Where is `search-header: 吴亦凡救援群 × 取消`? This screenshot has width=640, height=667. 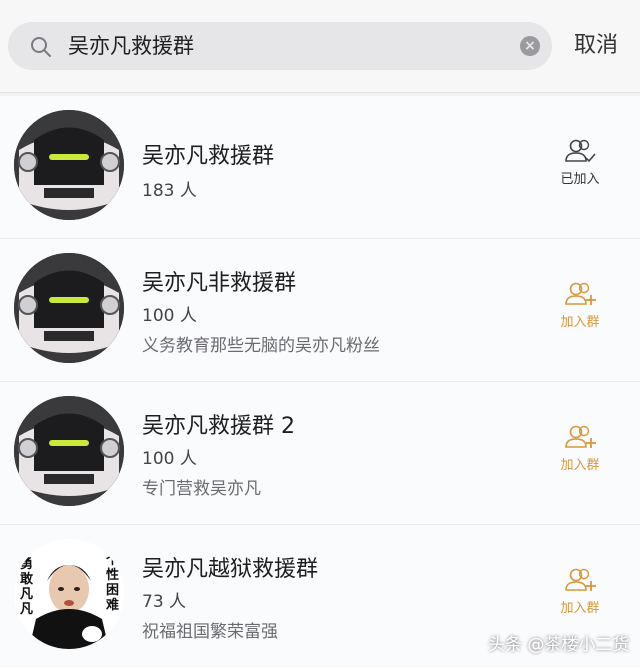 search-header: 吴亦凡救援群 × 取消 is located at coordinates (320, 46).